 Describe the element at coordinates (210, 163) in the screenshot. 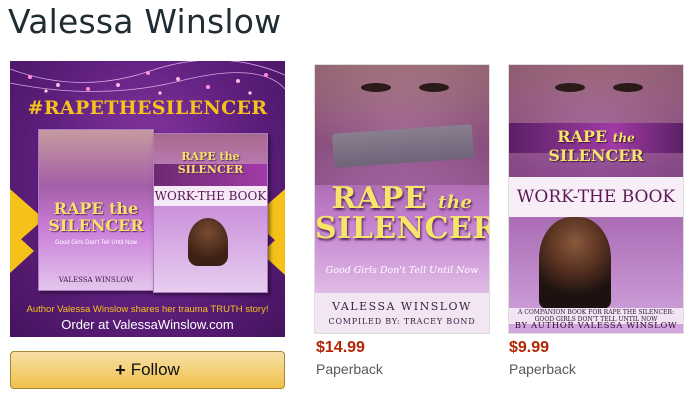

I see `promo-book-2-title: RAPE the SILENCER` at that location.